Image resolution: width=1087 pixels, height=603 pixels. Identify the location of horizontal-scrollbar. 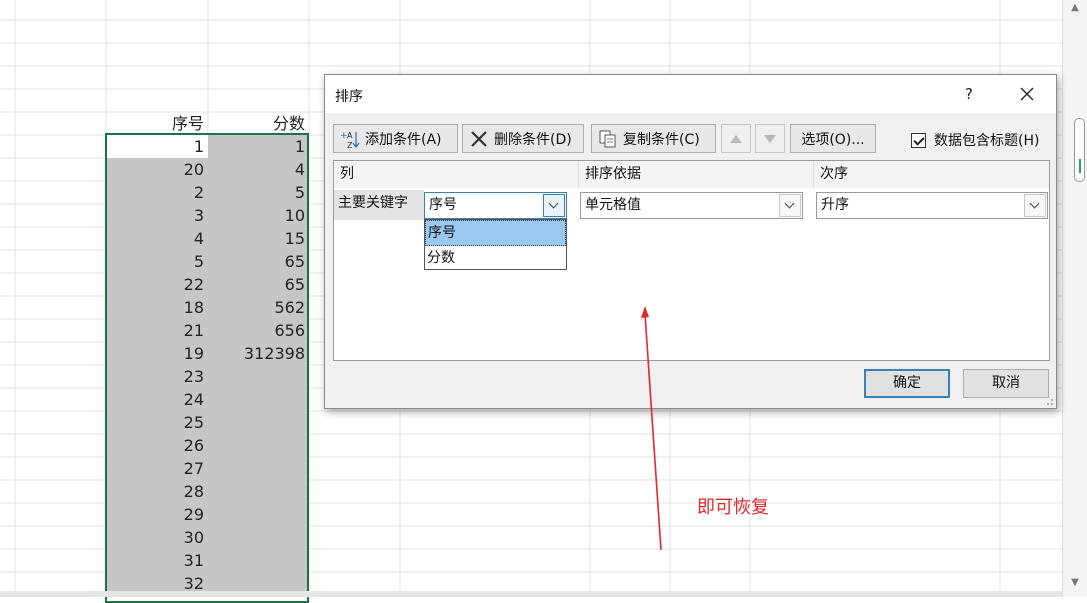
(531, 594).